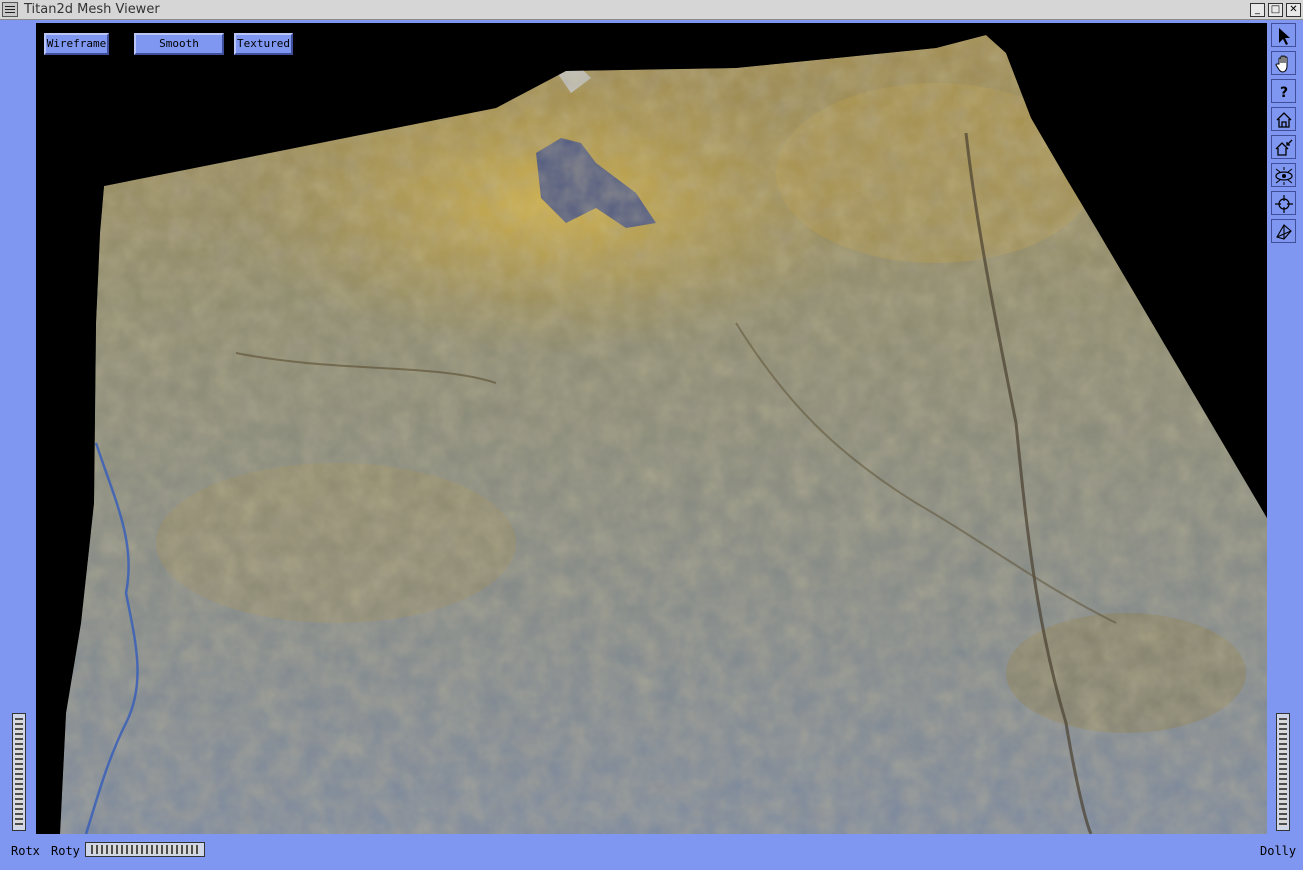  What do you see at coordinates (651, 10) in the screenshot?
I see `title-bar: Titan2d Mesh Viewer _ □ ✕` at bounding box center [651, 10].